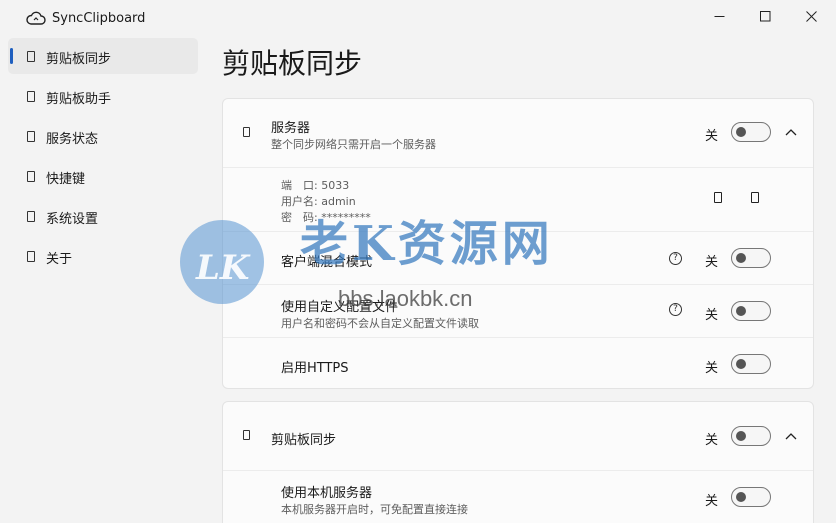 Image resolution: width=836 pixels, height=523 pixels. I want to click on password-label: 密 码:, so click(299, 217).